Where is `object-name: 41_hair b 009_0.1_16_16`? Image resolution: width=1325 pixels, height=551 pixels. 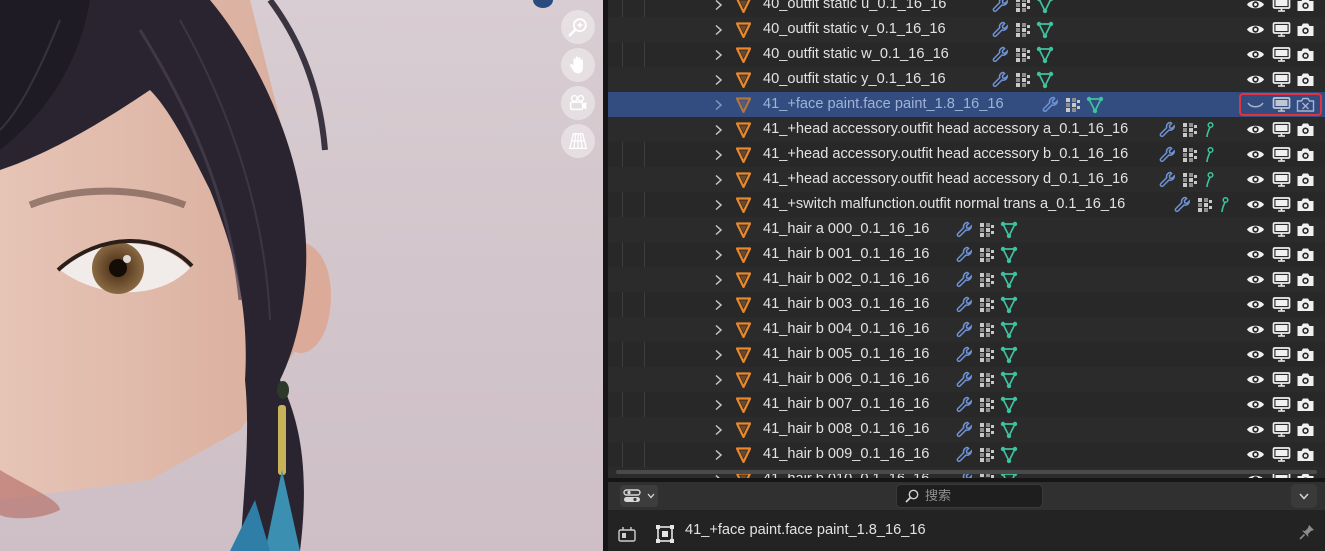 object-name: 41_hair b 009_0.1_16_16 is located at coordinates (846, 454).